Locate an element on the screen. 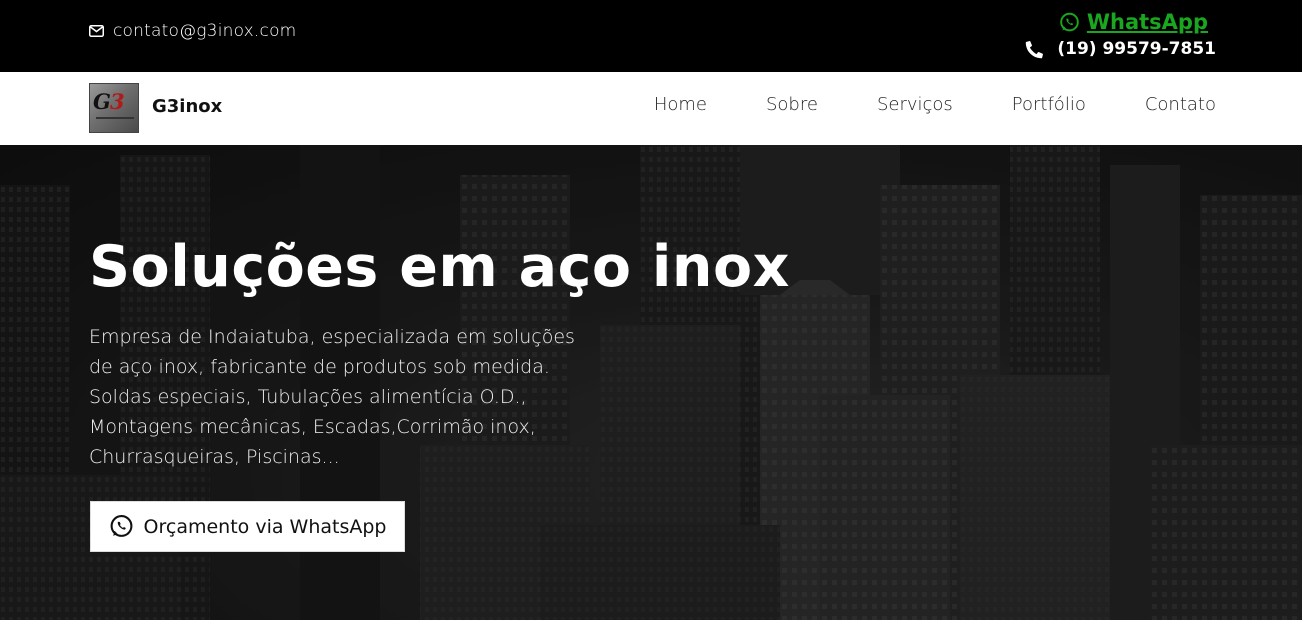  nav-sobre: Sobre is located at coordinates (792, 104).